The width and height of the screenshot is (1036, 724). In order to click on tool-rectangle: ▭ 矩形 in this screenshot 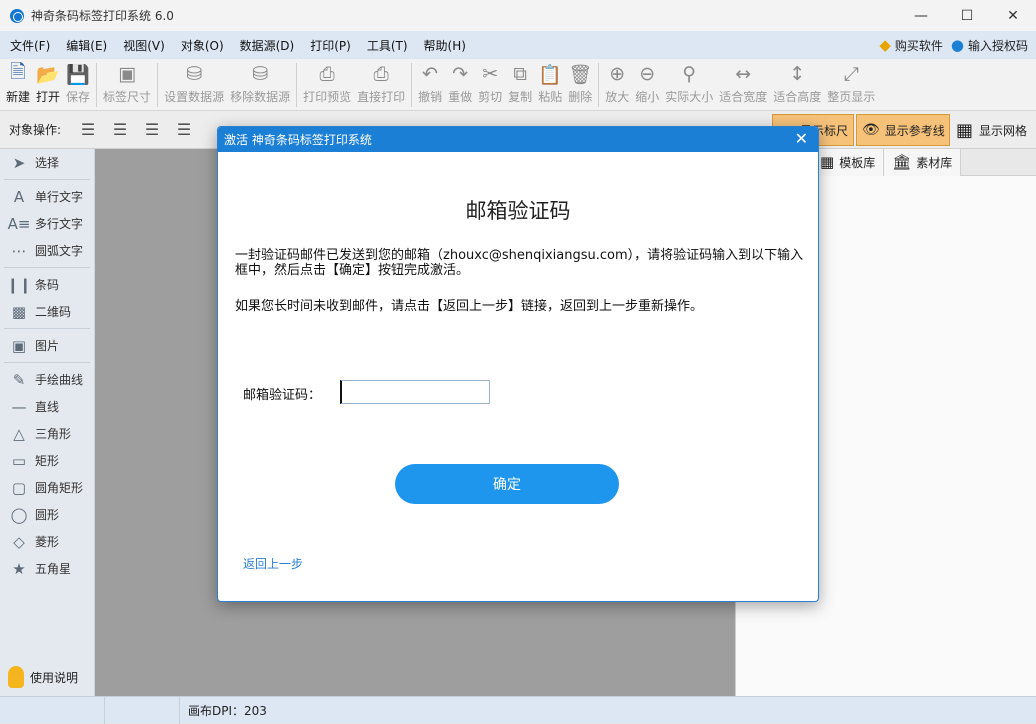, I will do `click(47, 460)`.